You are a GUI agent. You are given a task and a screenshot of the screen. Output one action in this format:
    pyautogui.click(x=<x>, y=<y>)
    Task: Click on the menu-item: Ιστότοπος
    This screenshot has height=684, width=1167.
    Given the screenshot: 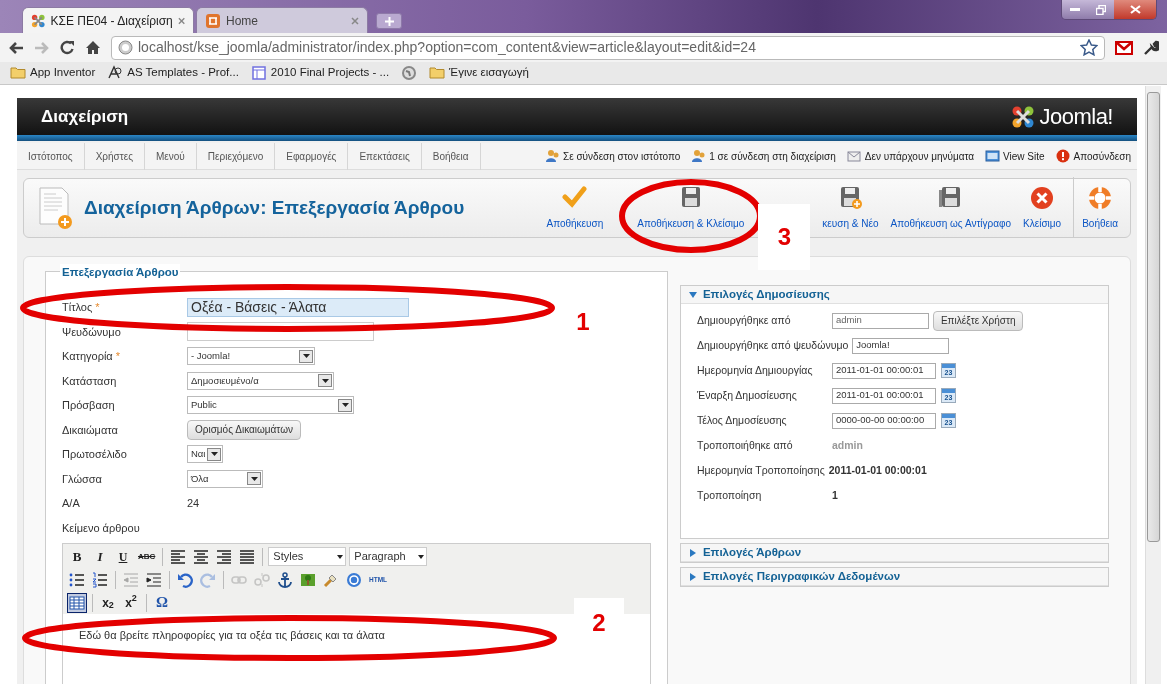 What is the action you would take?
    pyautogui.click(x=51, y=156)
    